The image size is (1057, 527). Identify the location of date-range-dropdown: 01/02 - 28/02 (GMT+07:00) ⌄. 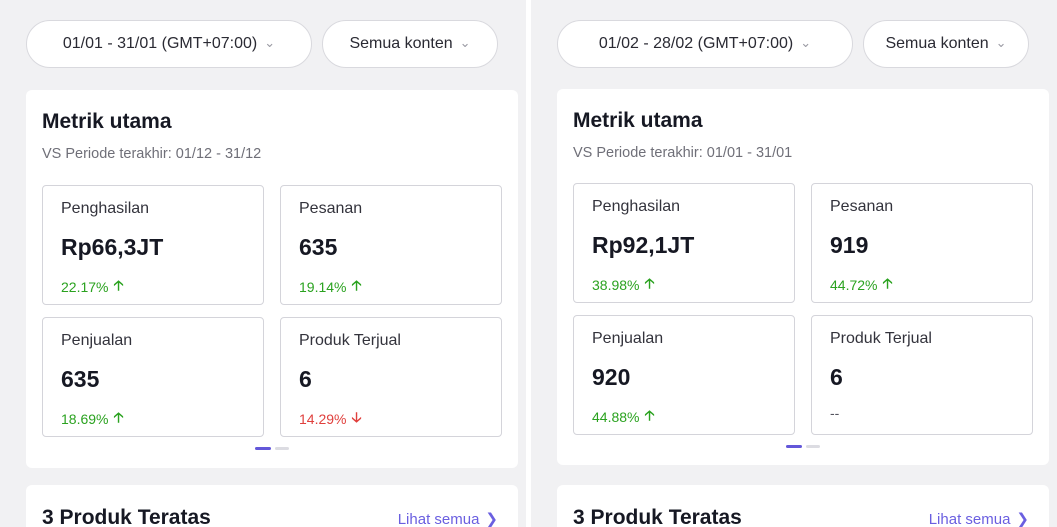
(705, 44).